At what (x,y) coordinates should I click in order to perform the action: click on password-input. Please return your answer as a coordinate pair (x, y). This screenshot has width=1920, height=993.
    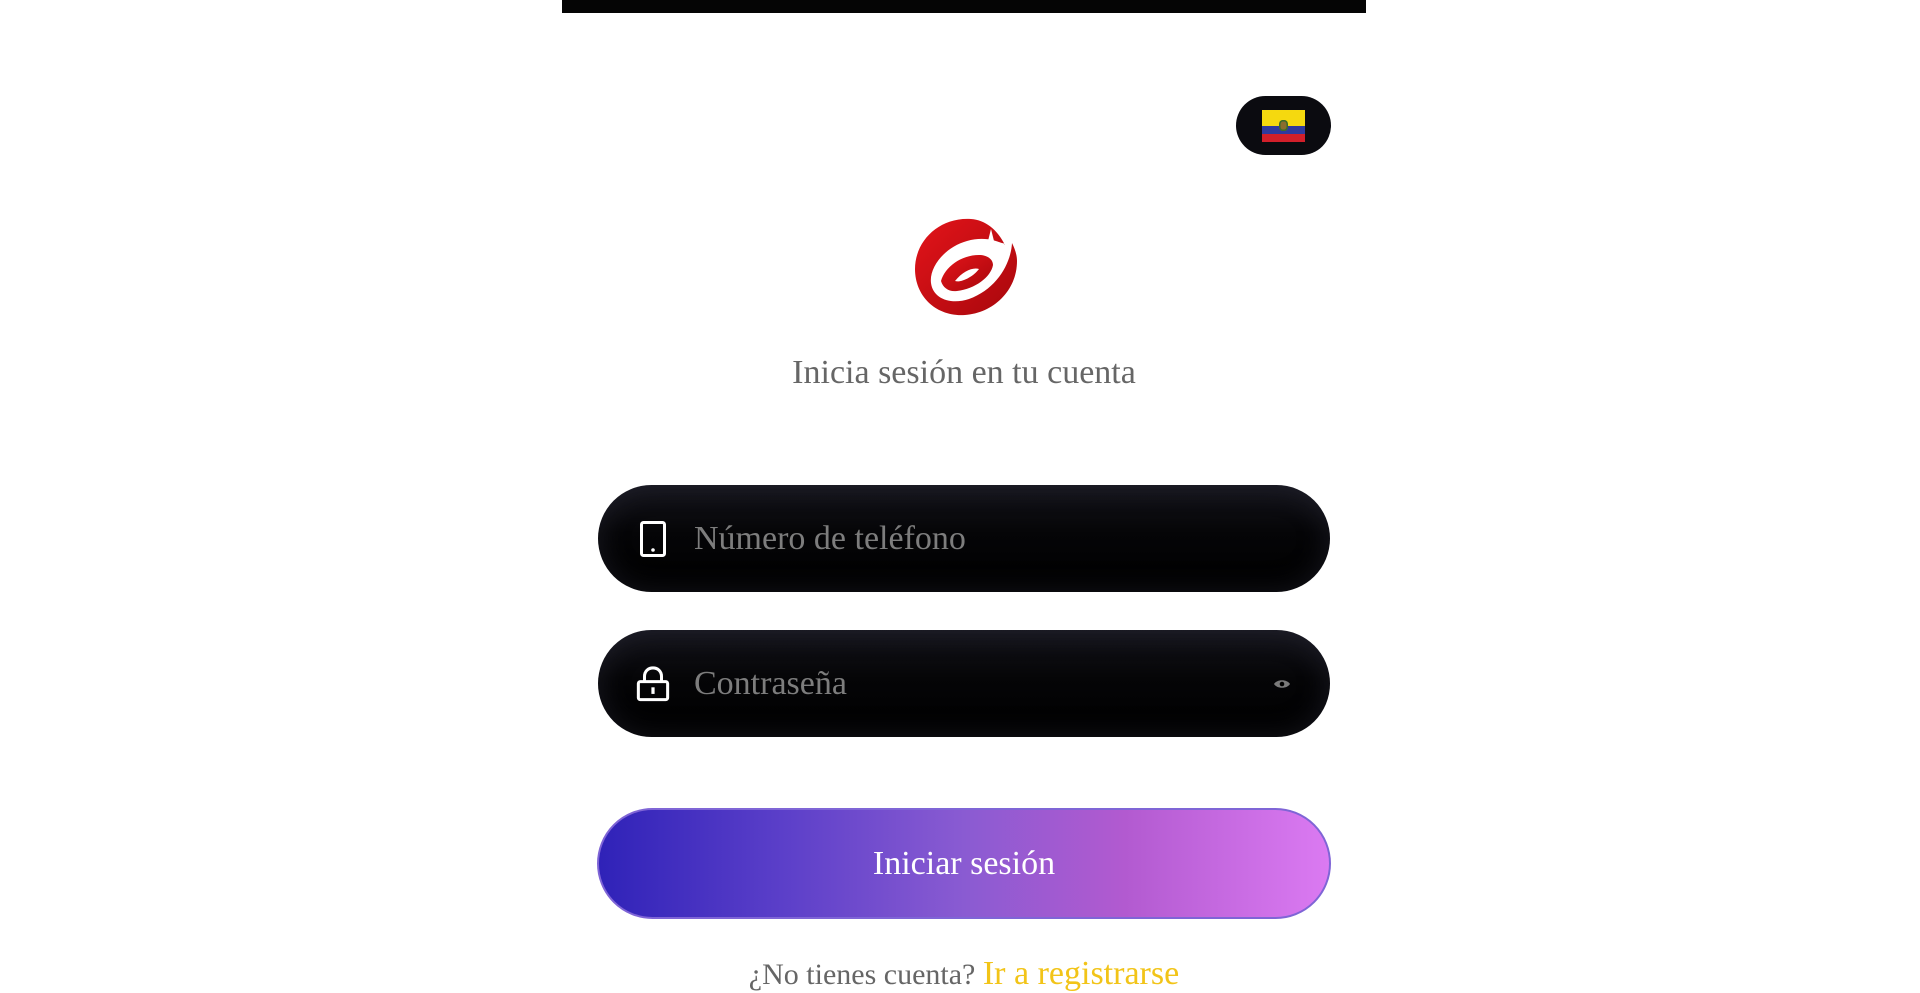
    Looking at the image, I should click on (982, 683).